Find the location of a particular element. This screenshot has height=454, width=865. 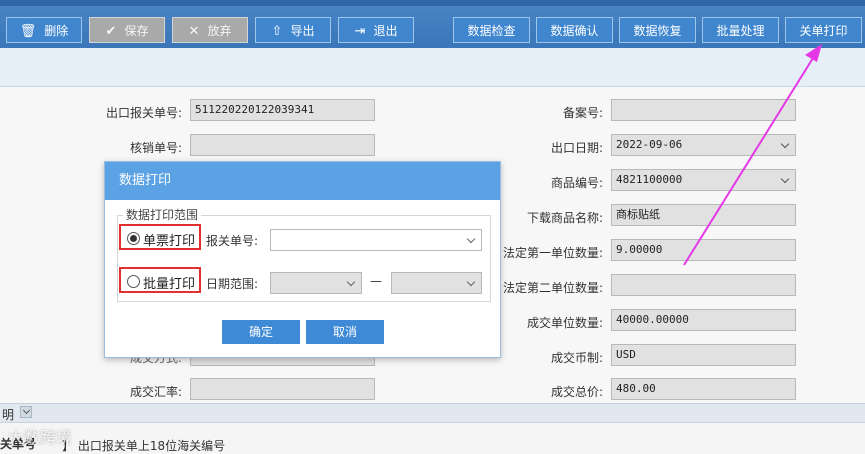

arrow-head is located at coordinates (813, 53).